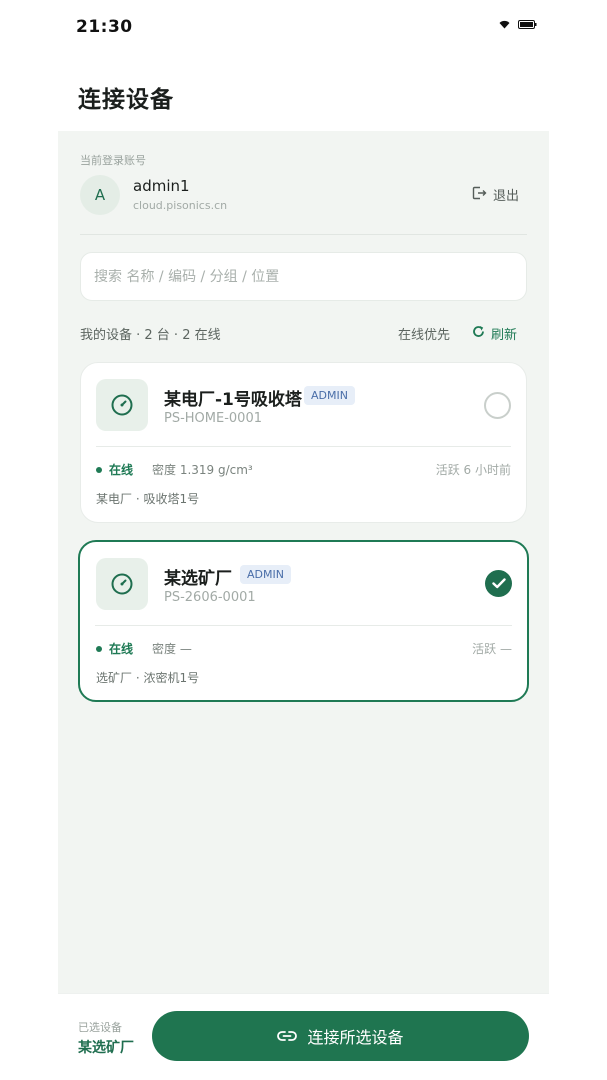  I want to click on refresh-icon, so click(478, 333).